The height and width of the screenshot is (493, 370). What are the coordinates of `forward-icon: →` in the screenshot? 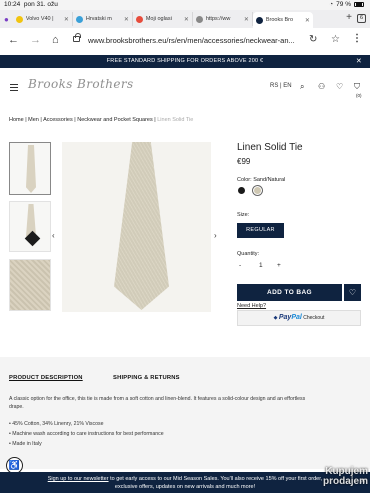 It's located at (35, 40).